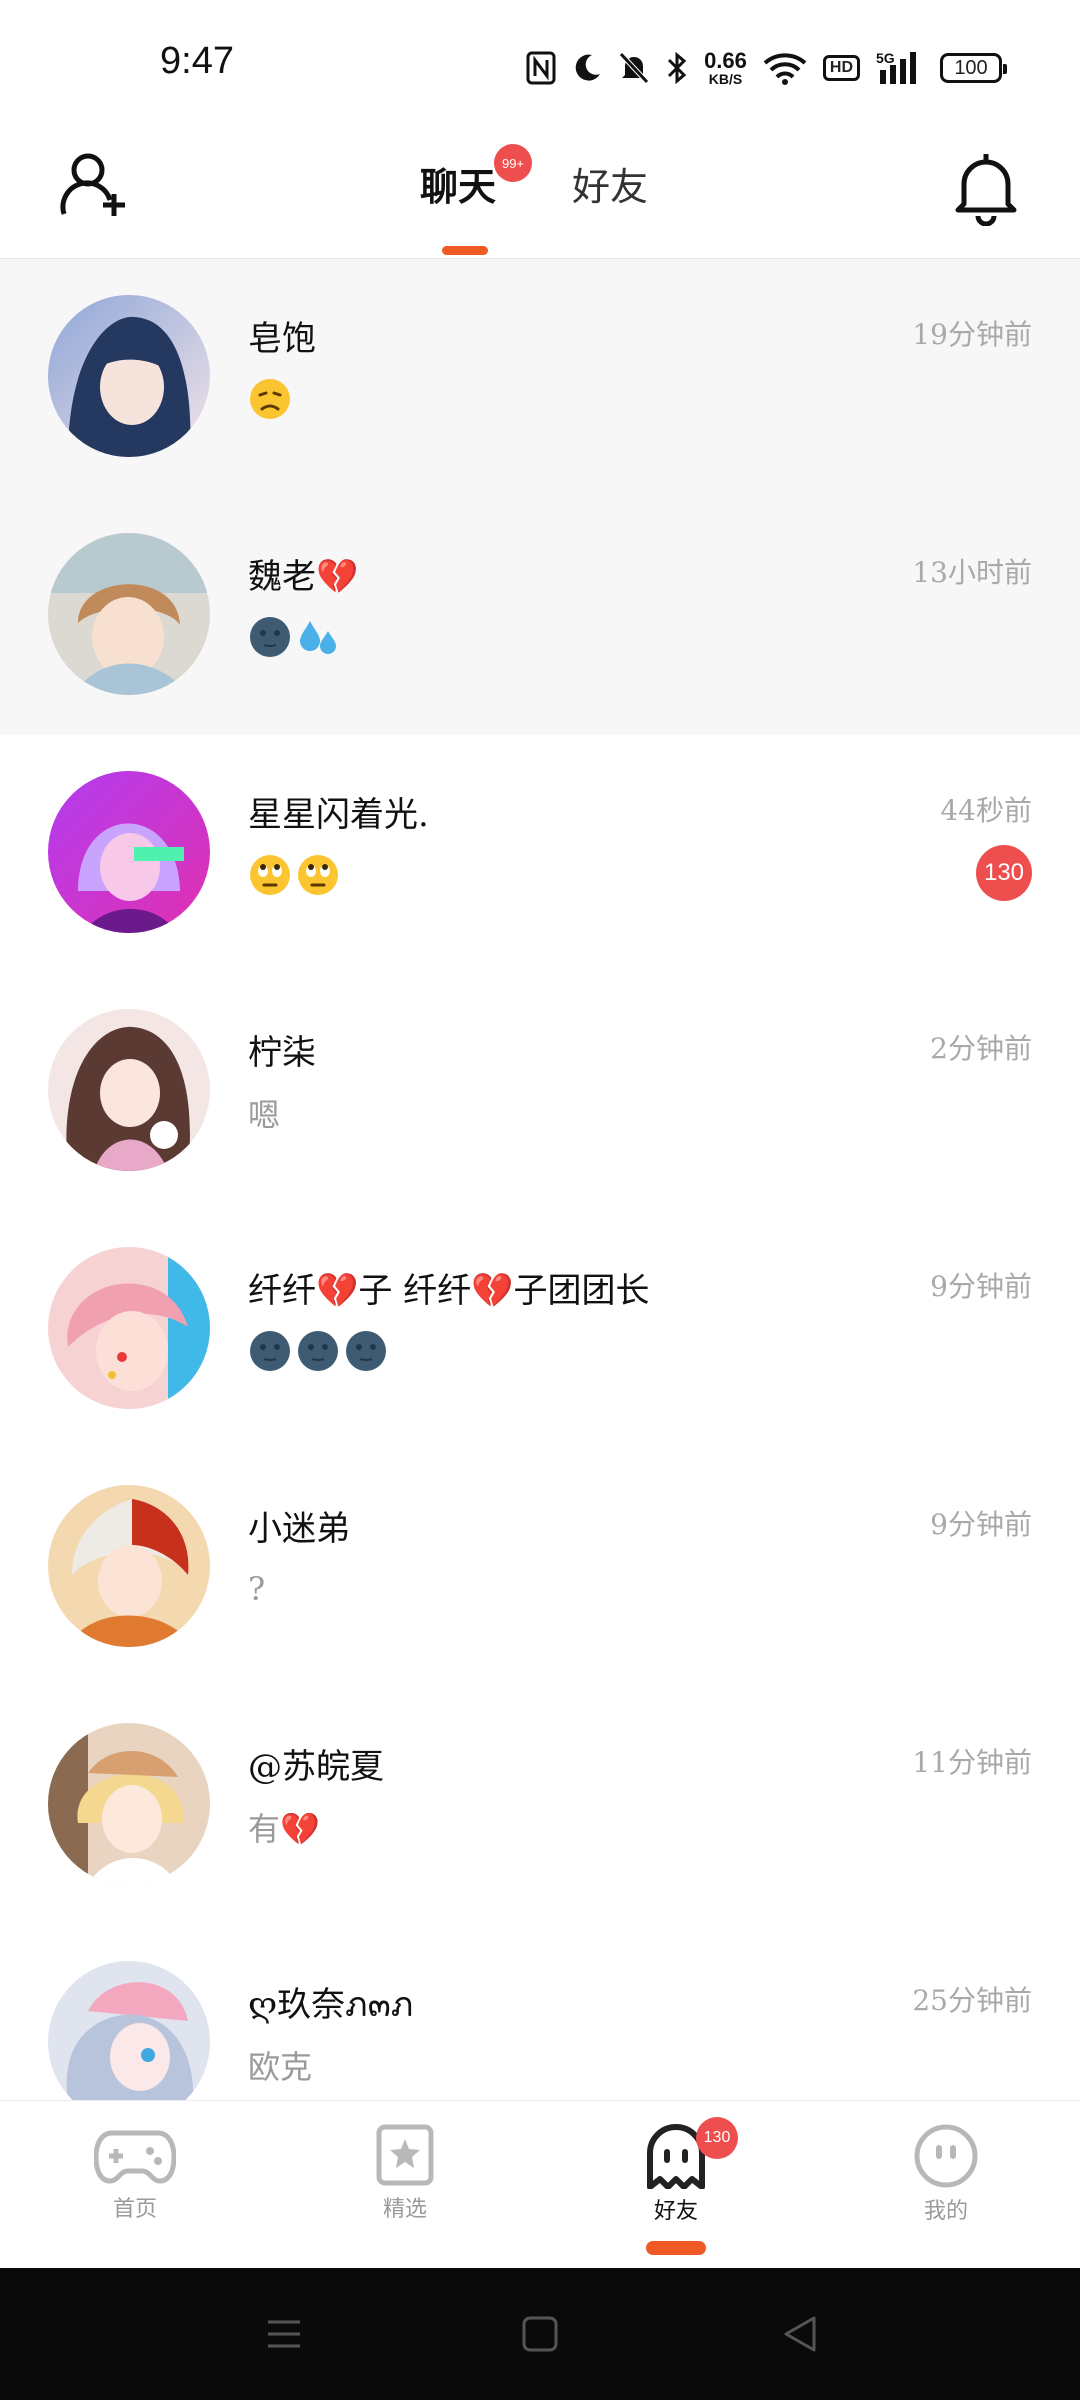 The height and width of the screenshot is (2400, 1080). Describe the element at coordinates (972, 1762) in the screenshot. I see `chat-time: 11分钟前` at that location.